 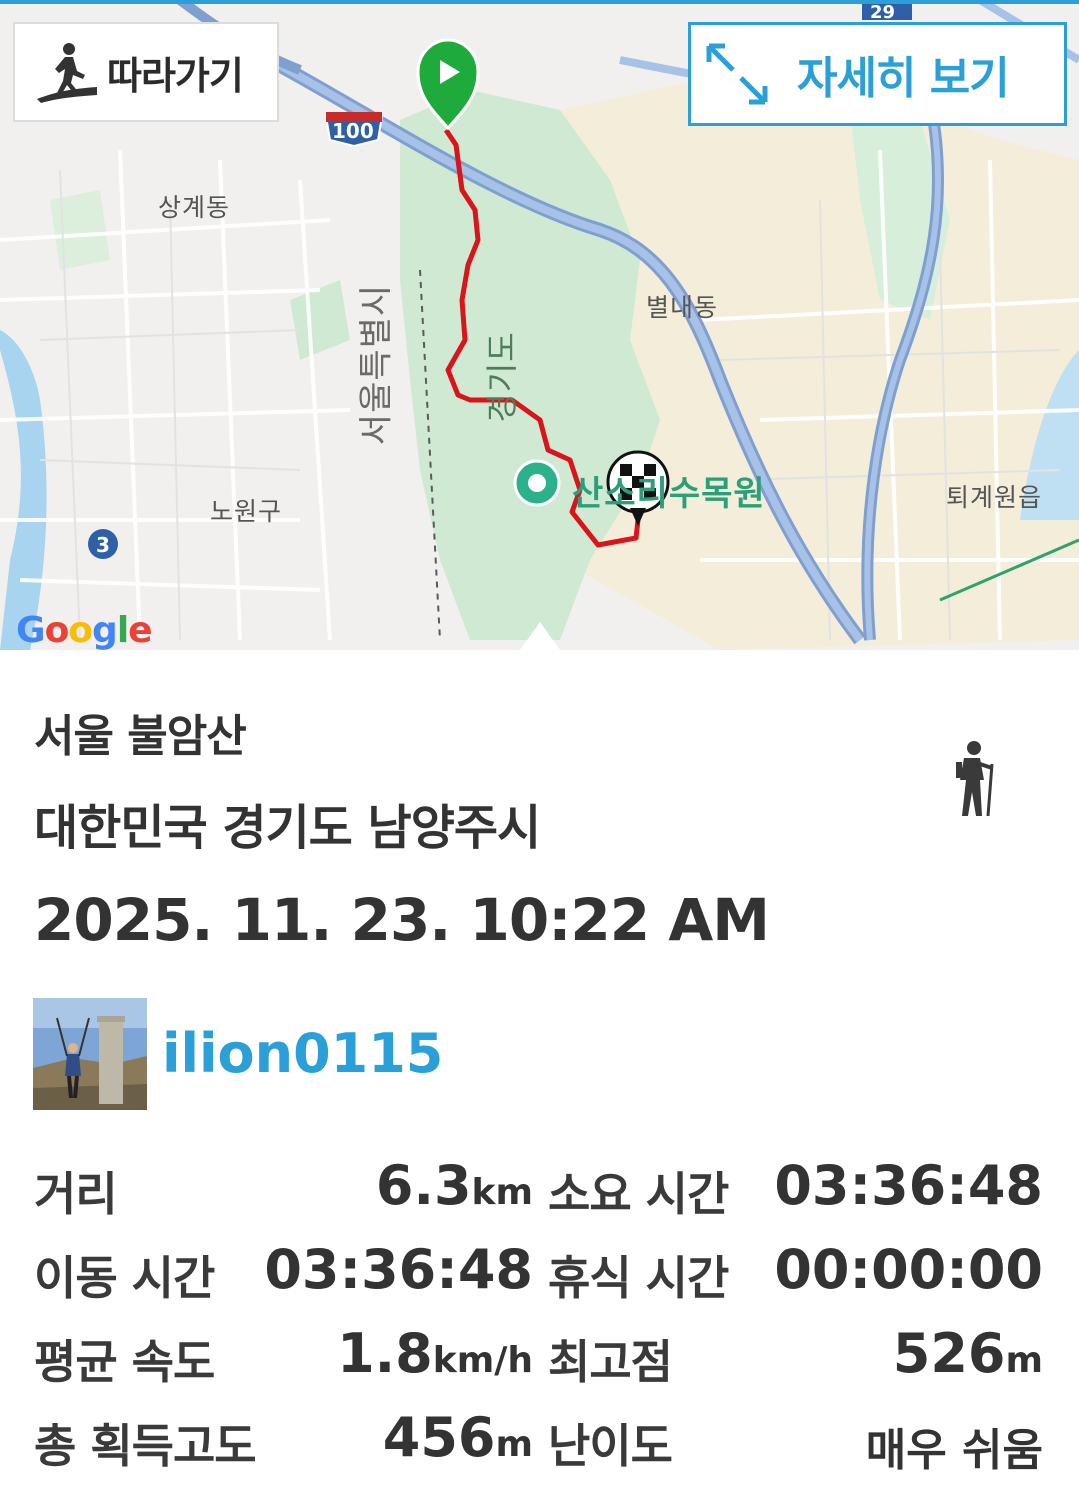 I want to click on stat-label-distance: 거리, so click(x=76, y=1194).